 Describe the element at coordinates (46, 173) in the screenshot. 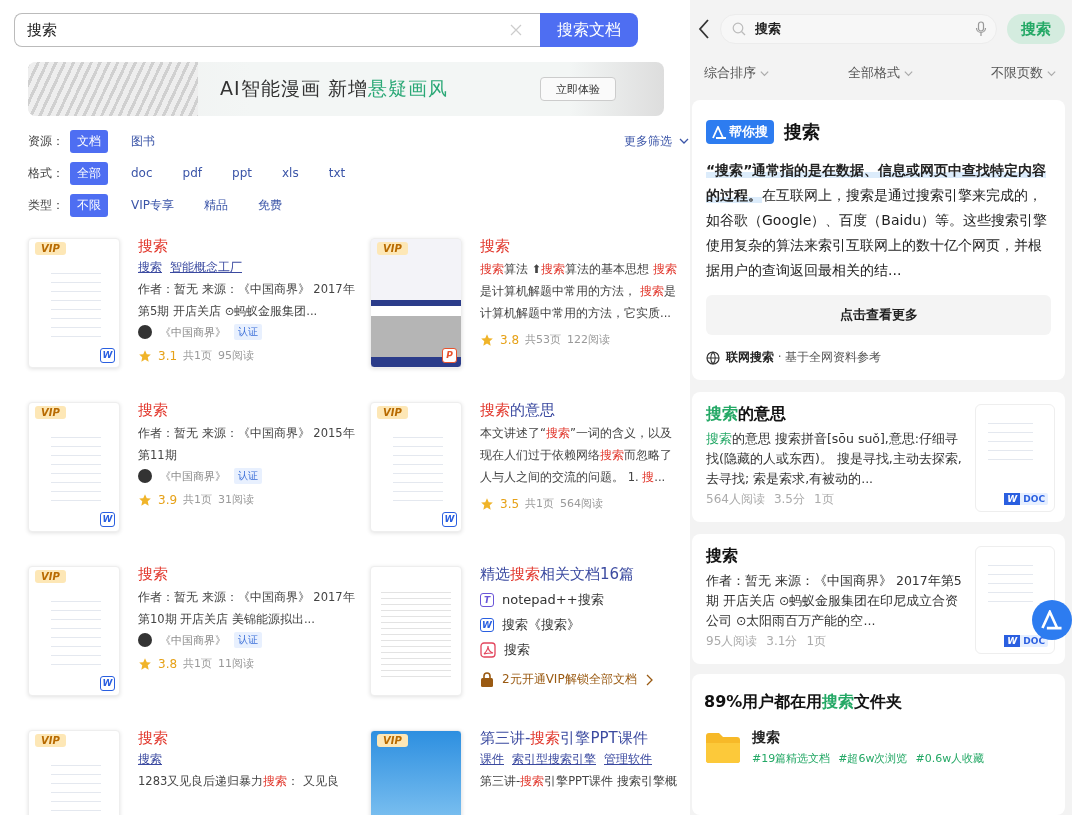

I see `filter-label: 格式：` at that location.